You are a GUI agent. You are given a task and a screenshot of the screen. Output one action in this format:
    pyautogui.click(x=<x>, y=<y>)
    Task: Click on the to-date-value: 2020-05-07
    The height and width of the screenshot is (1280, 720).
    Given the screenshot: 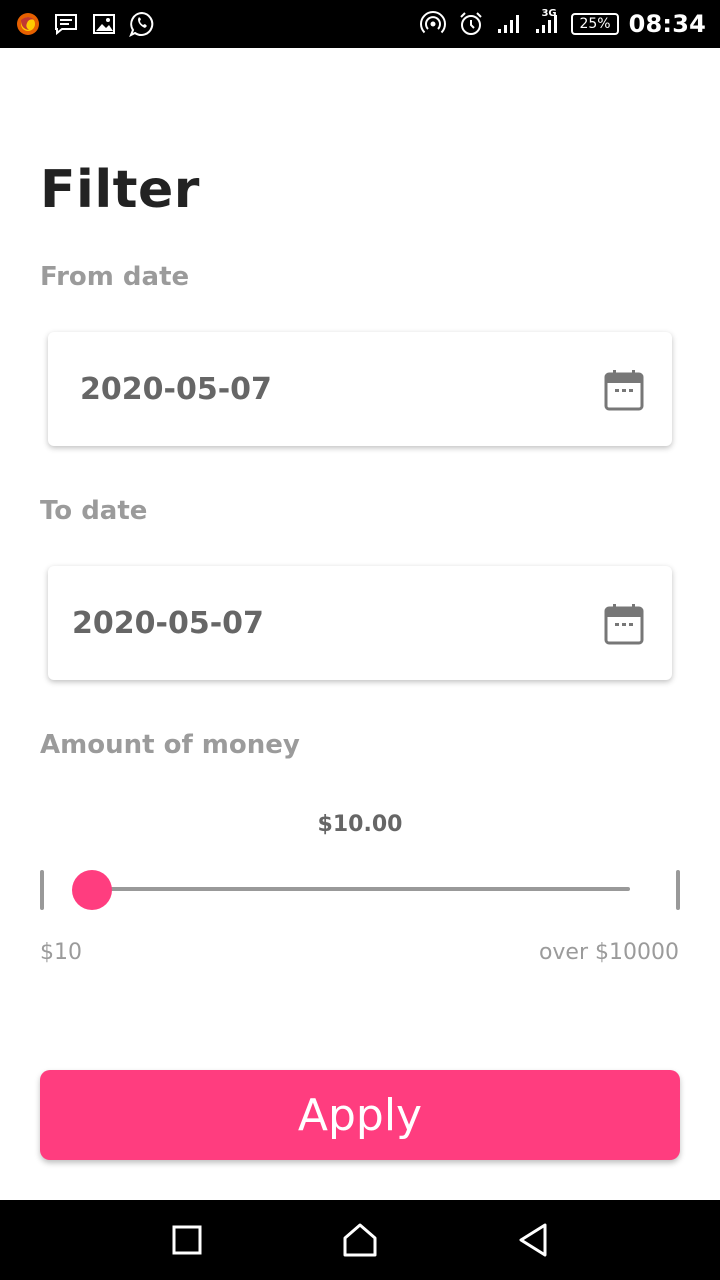 What is the action you would take?
    pyautogui.click(x=168, y=623)
    